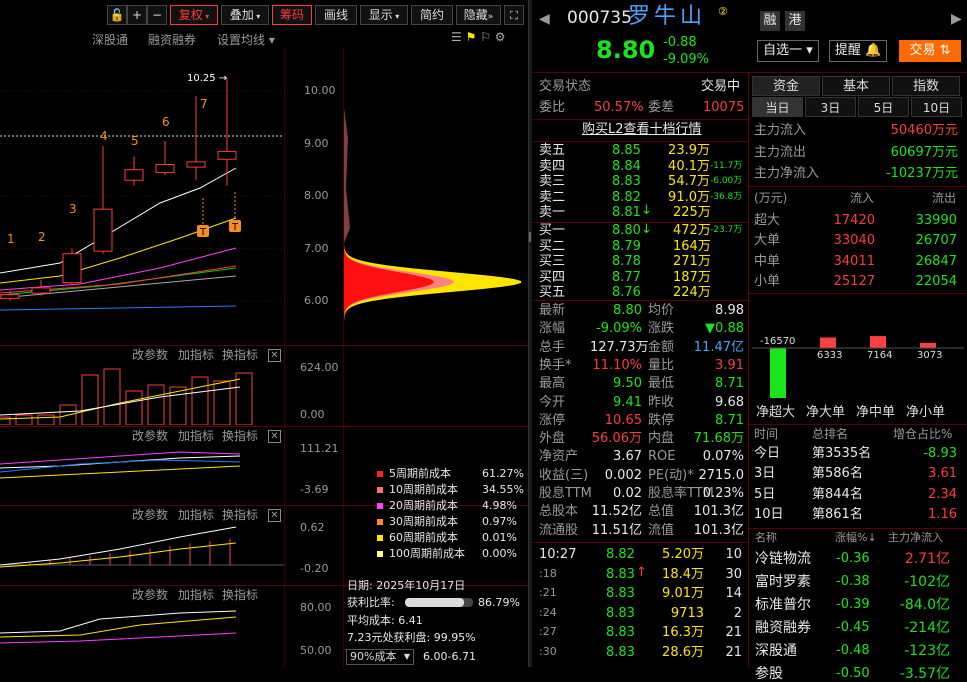 The image size is (967, 682). What do you see at coordinates (478, 37) in the screenshot?
I see `chip-tools: ☰ ⚑ ⚐ ⚙` at bounding box center [478, 37].